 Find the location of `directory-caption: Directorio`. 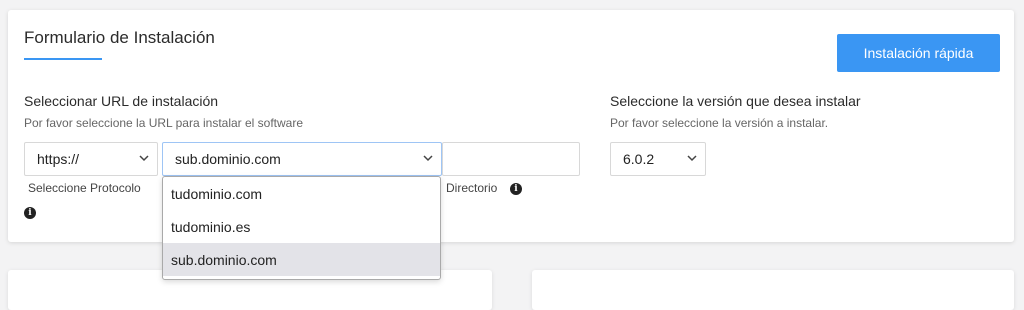

directory-caption: Directorio is located at coordinates (472, 188).